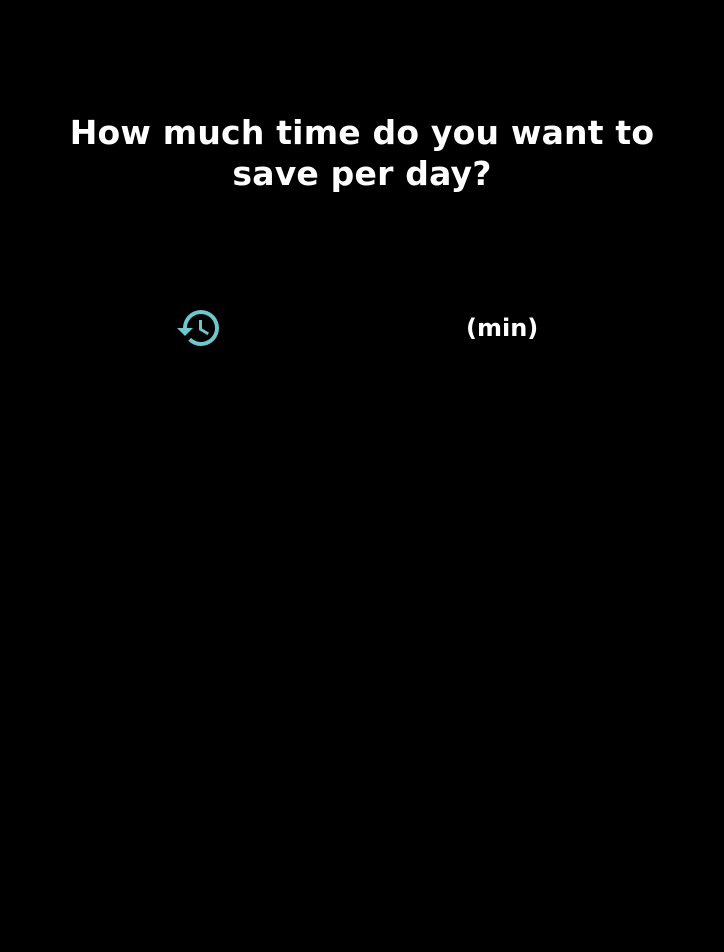  What do you see at coordinates (350, 328) in the screenshot?
I see `minutes-input` at bounding box center [350, 328].